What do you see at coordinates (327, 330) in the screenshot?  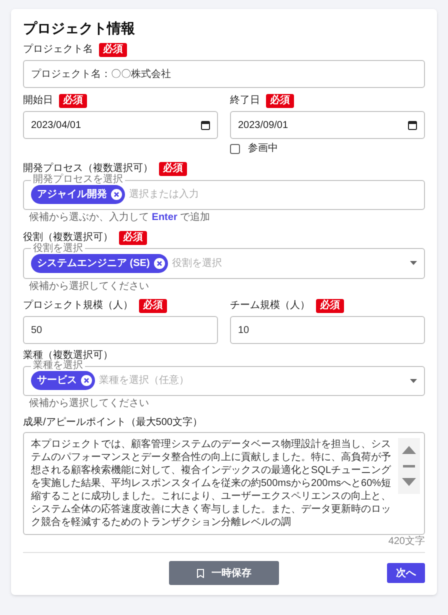 I see `text-field: 10` at bounding box center [327, 330].